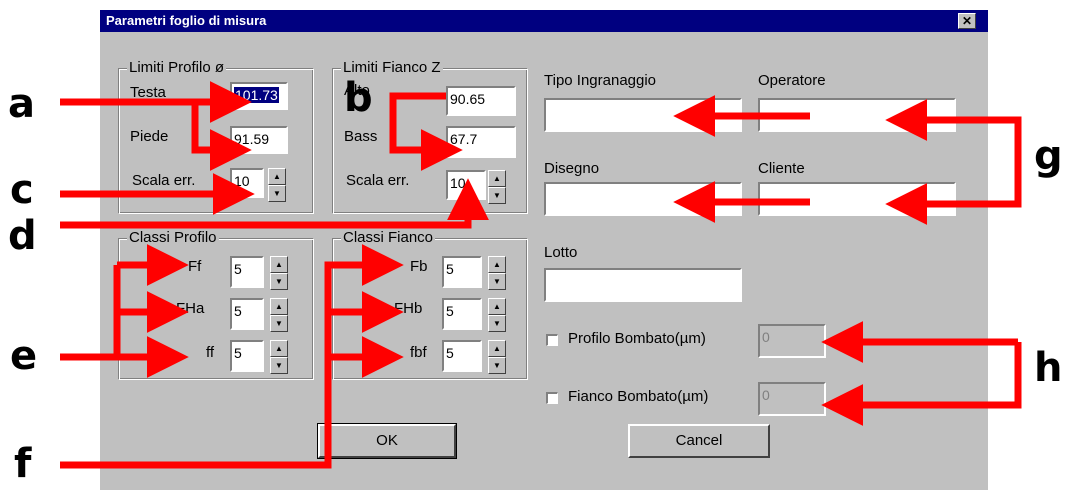  Describe the element at coordinates (426, 131) in the screenshot. I see `arrow-b` at that location.